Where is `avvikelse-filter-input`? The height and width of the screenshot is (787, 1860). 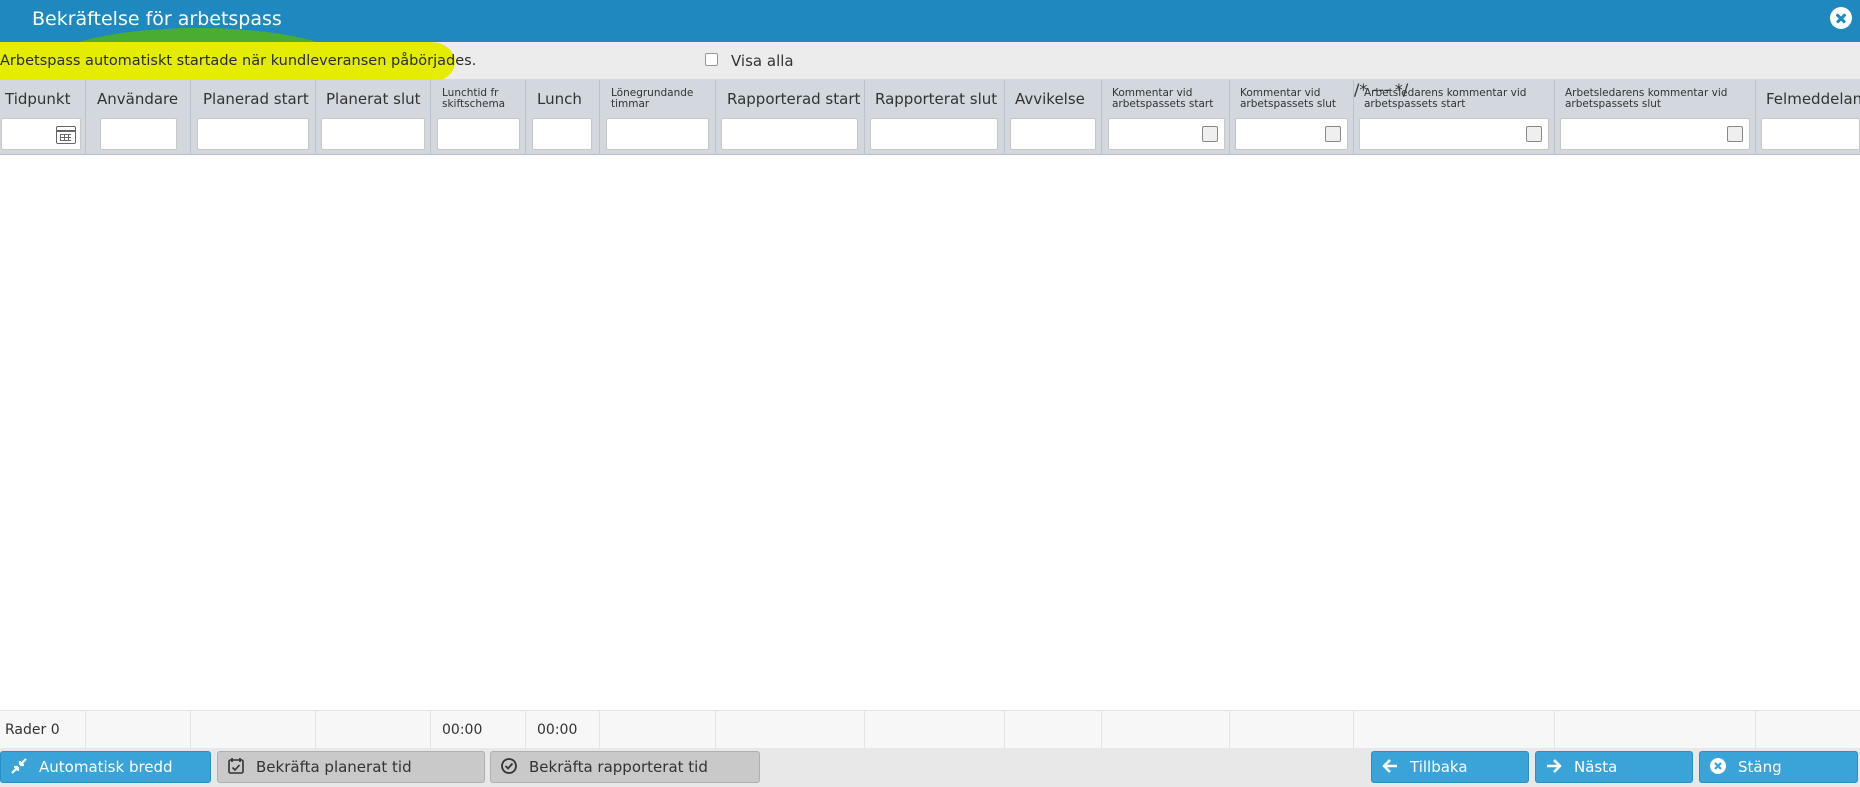 avvikelse-filter-input is located at coordinates (1053, 134).